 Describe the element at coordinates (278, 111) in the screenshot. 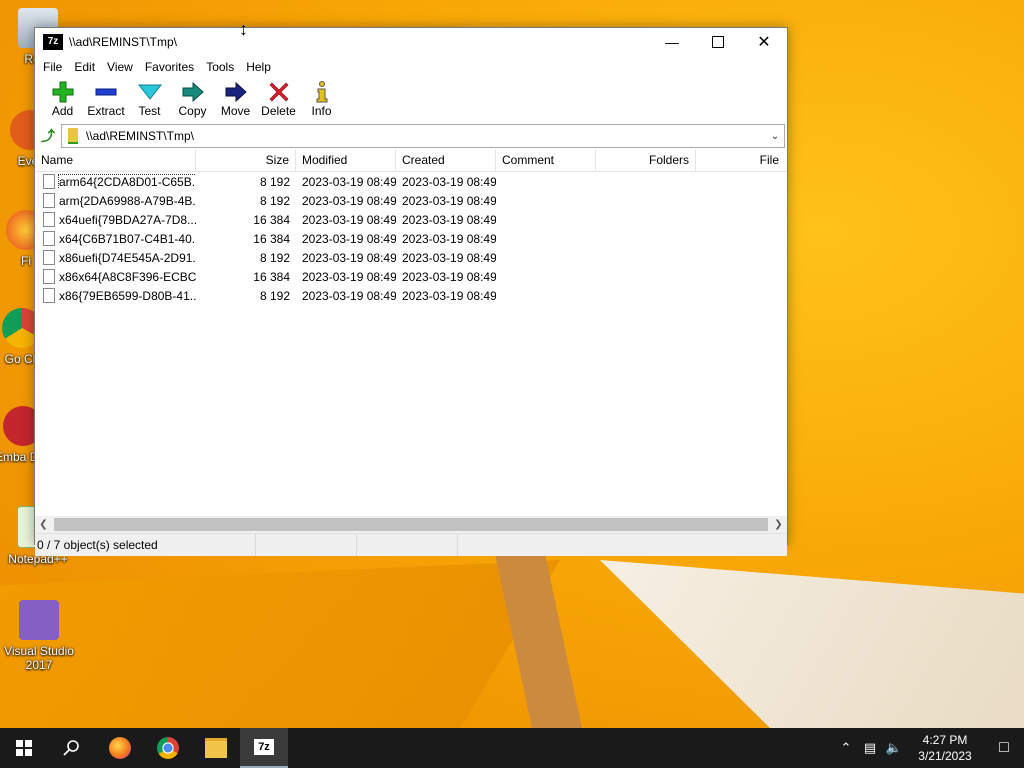

I see `delete-label: Delete` at that location.